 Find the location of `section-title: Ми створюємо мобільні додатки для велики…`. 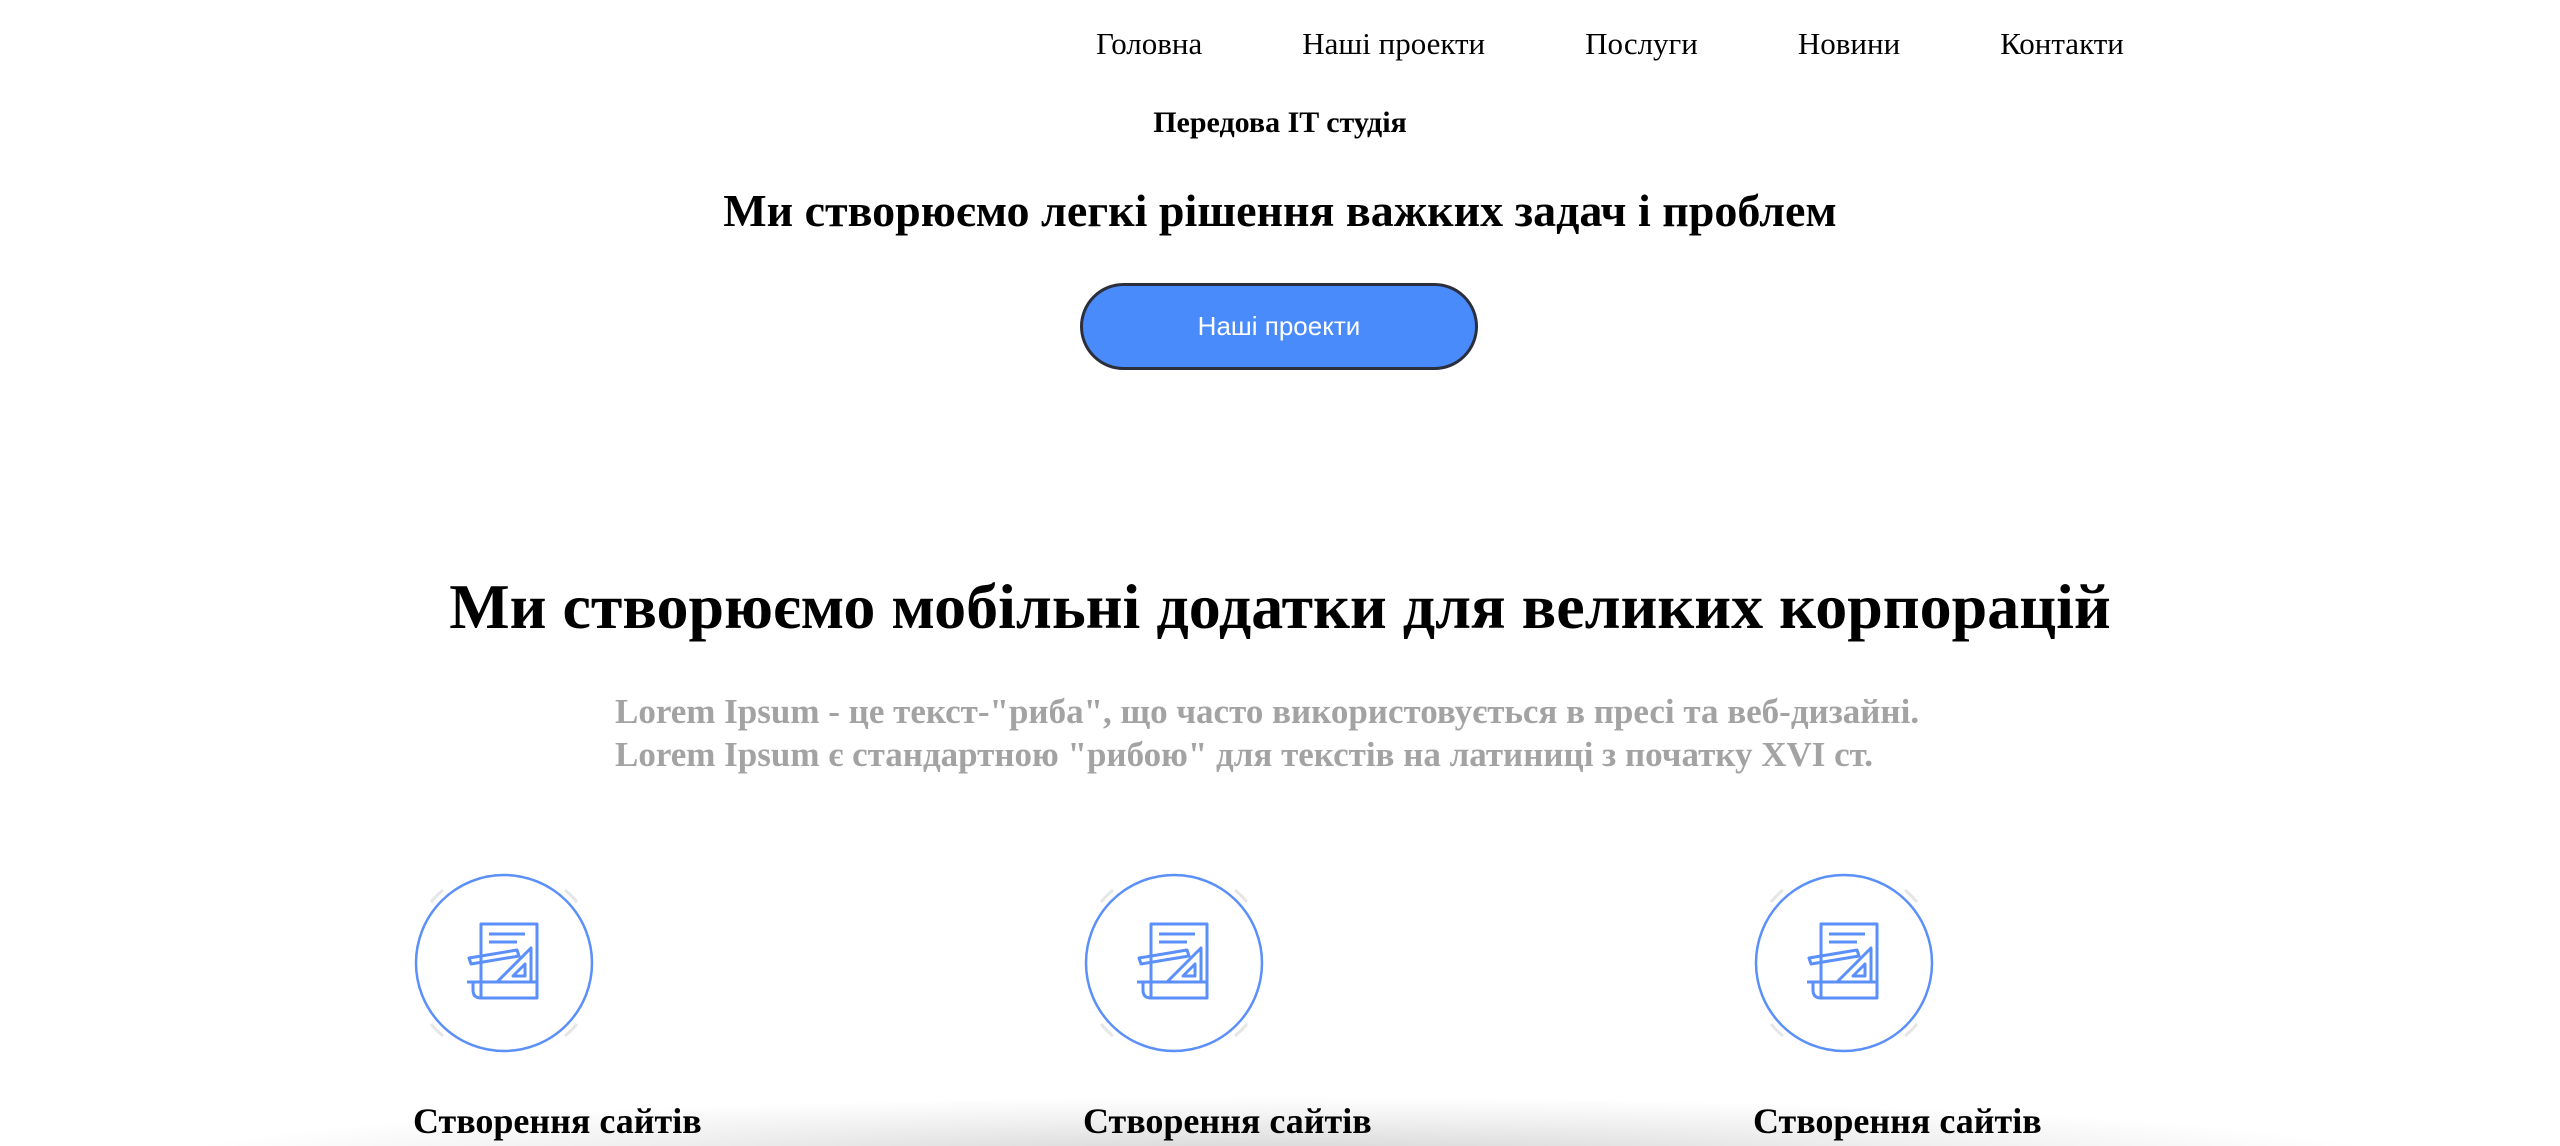

section-title: Ми створюємо мобільні додатки для велики… is located at coordinates (1280, 606).